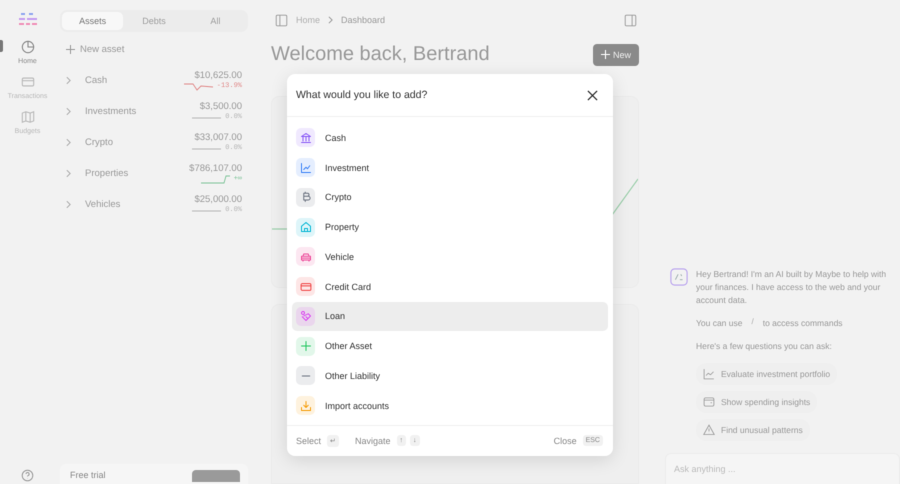 The height and width of the screenshot is (484, 900). I want to click on commands-hint: You can use, so click(719, 323).